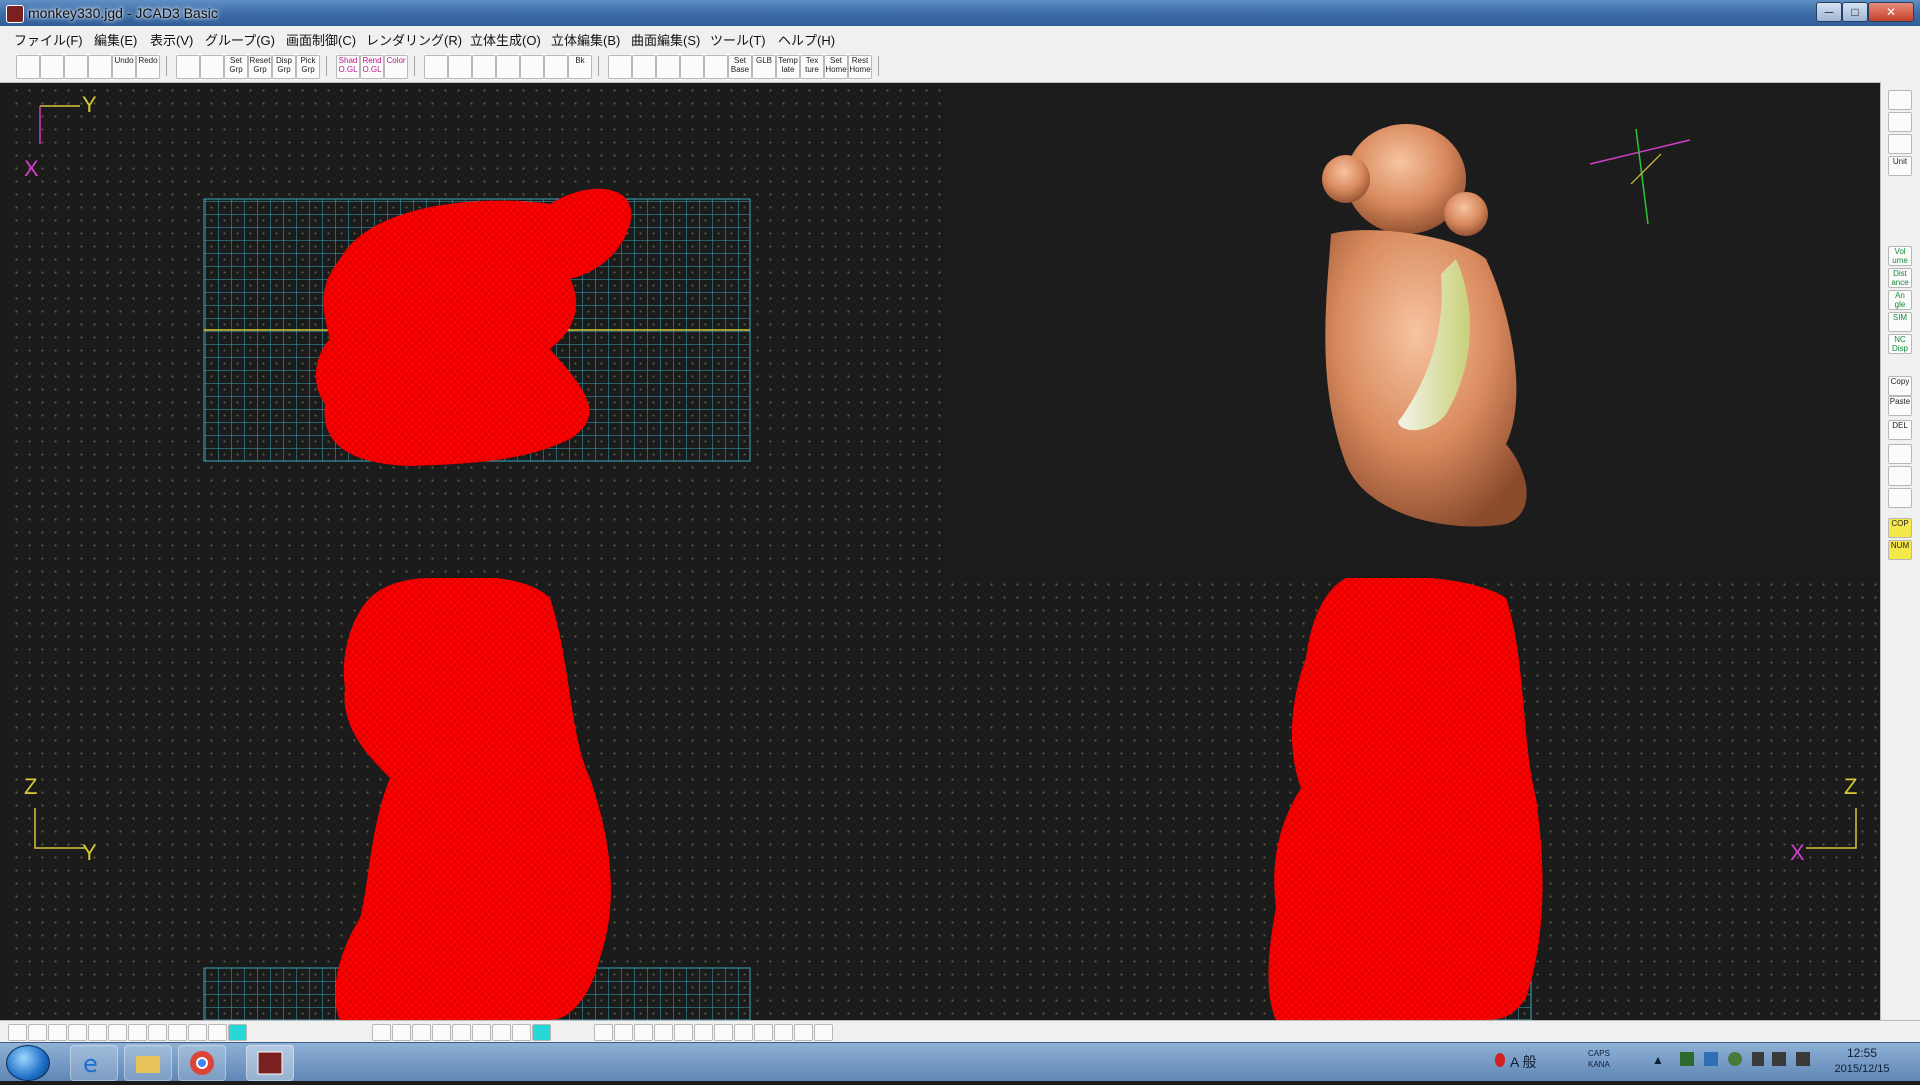 The height and width of the screenshot is (1085, 1920). I want to click on menu-item-7: 立体編集(B), so click(585, 39).